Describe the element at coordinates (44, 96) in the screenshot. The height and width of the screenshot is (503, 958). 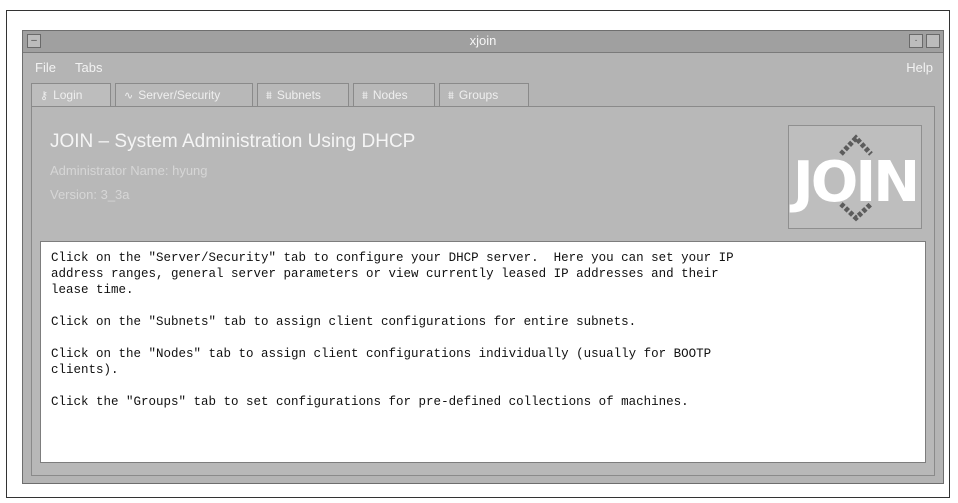
I see `keyhole-icon: ⚷` at that location.